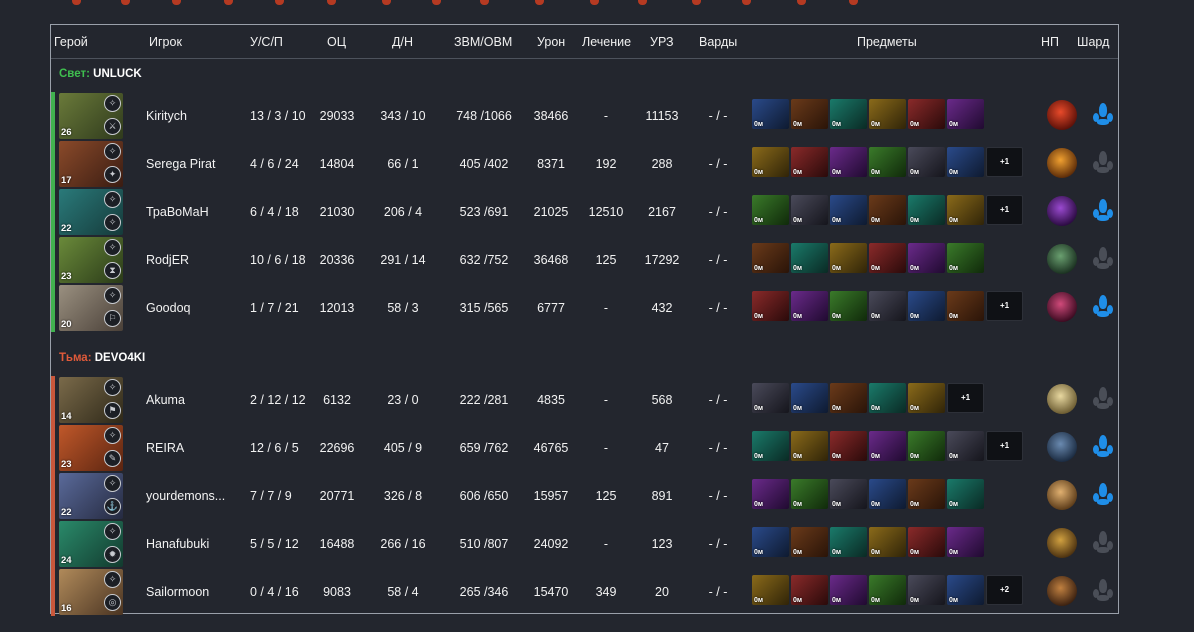 This screenshot has height=632, width=1194. I want to click on col-hero: Герой, so click(71, 42).